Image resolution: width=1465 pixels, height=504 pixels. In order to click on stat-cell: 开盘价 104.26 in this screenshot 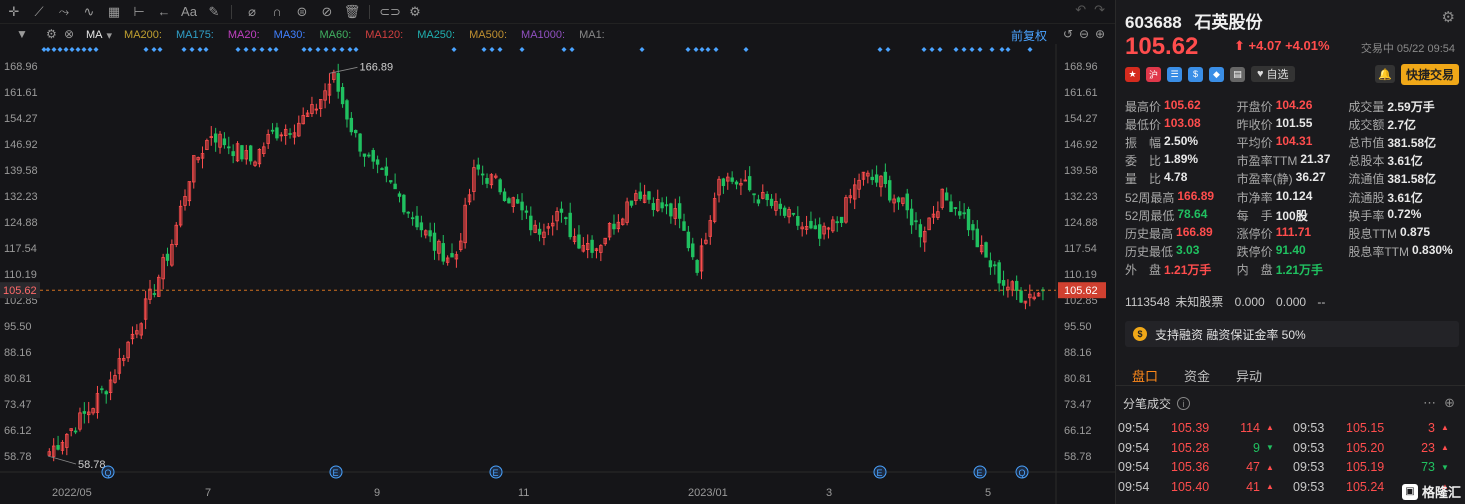, I will do `click(1293, 106)`.